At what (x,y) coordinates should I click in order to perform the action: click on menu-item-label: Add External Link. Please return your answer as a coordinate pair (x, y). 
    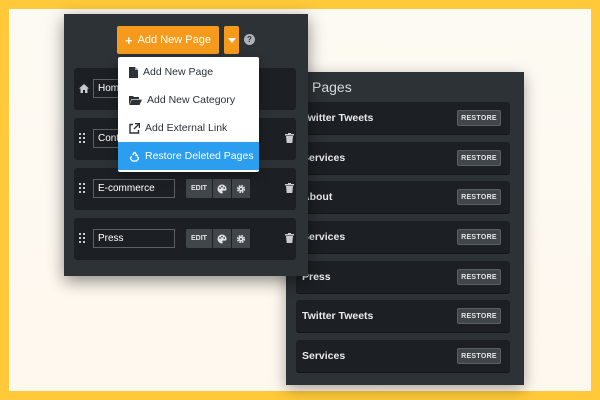
    Looking at the image, I should click on (186, 128).